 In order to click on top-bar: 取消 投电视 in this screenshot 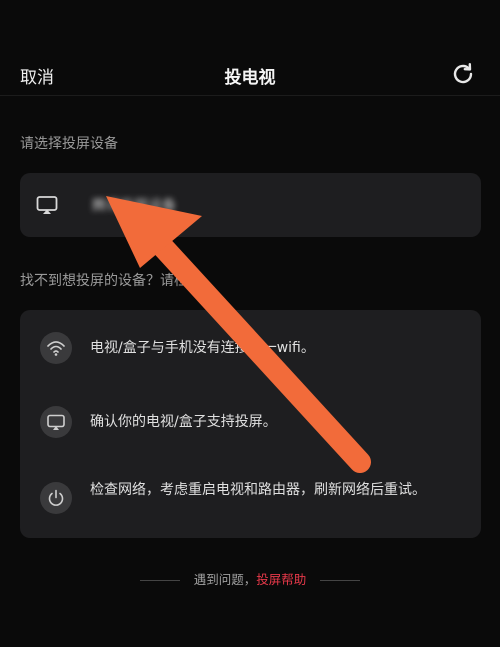, I will do `click(250, 75)`.